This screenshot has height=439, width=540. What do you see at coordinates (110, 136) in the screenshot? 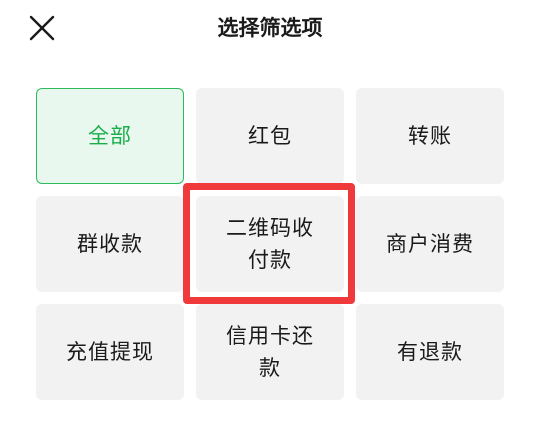
I see `filter-option-all: 全部` at bounding box center [110, 136].